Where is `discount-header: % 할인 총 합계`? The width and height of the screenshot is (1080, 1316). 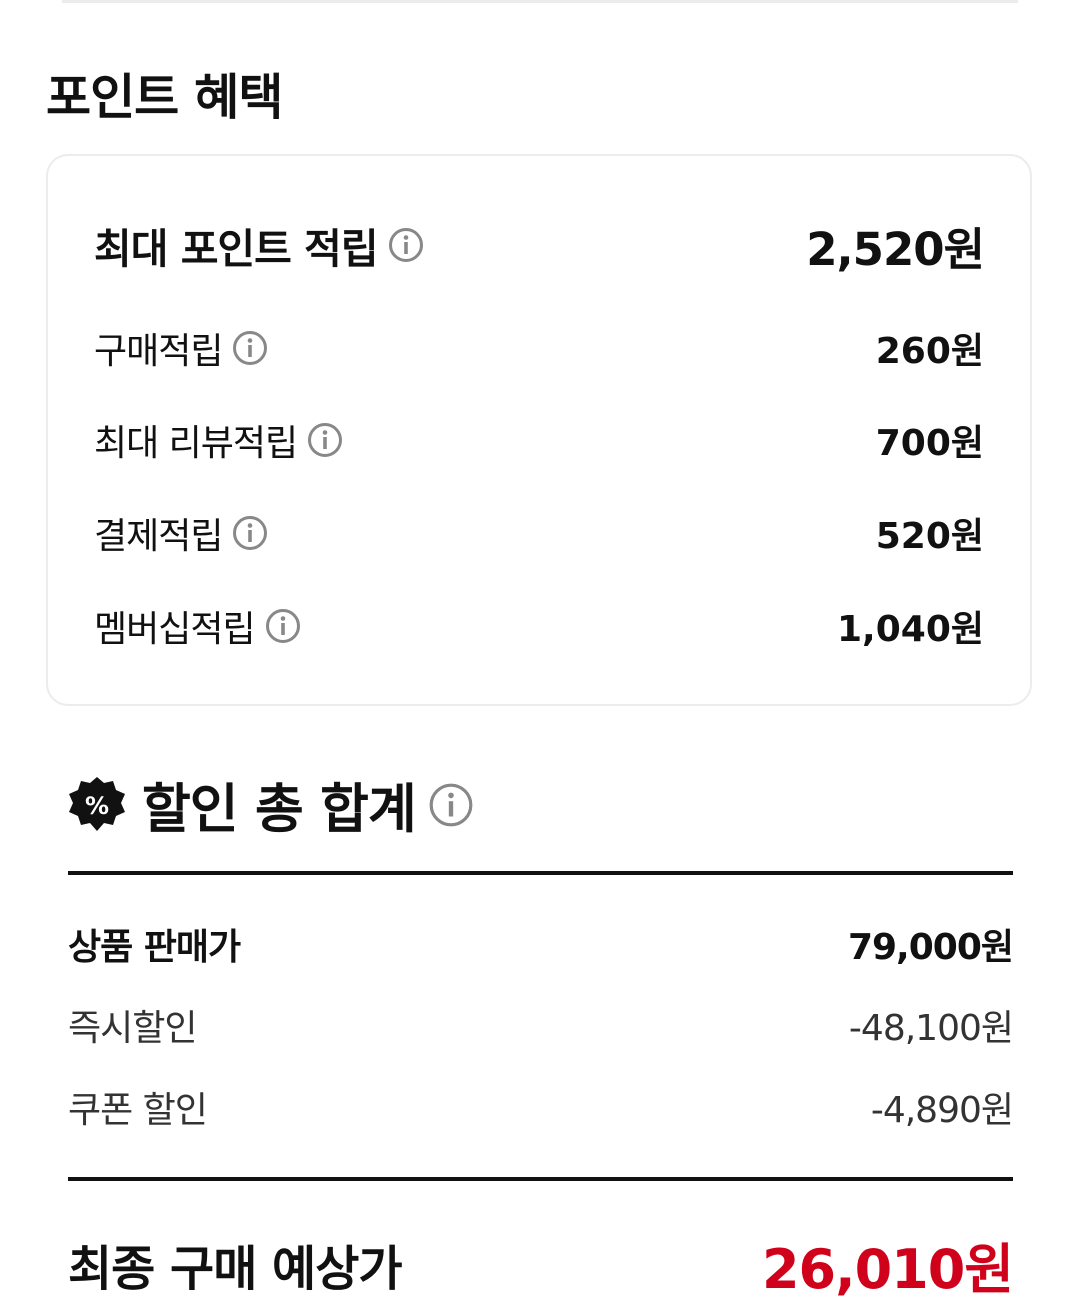
discount-header: % 할인 총 합계 is located at coordinates (271, 805).